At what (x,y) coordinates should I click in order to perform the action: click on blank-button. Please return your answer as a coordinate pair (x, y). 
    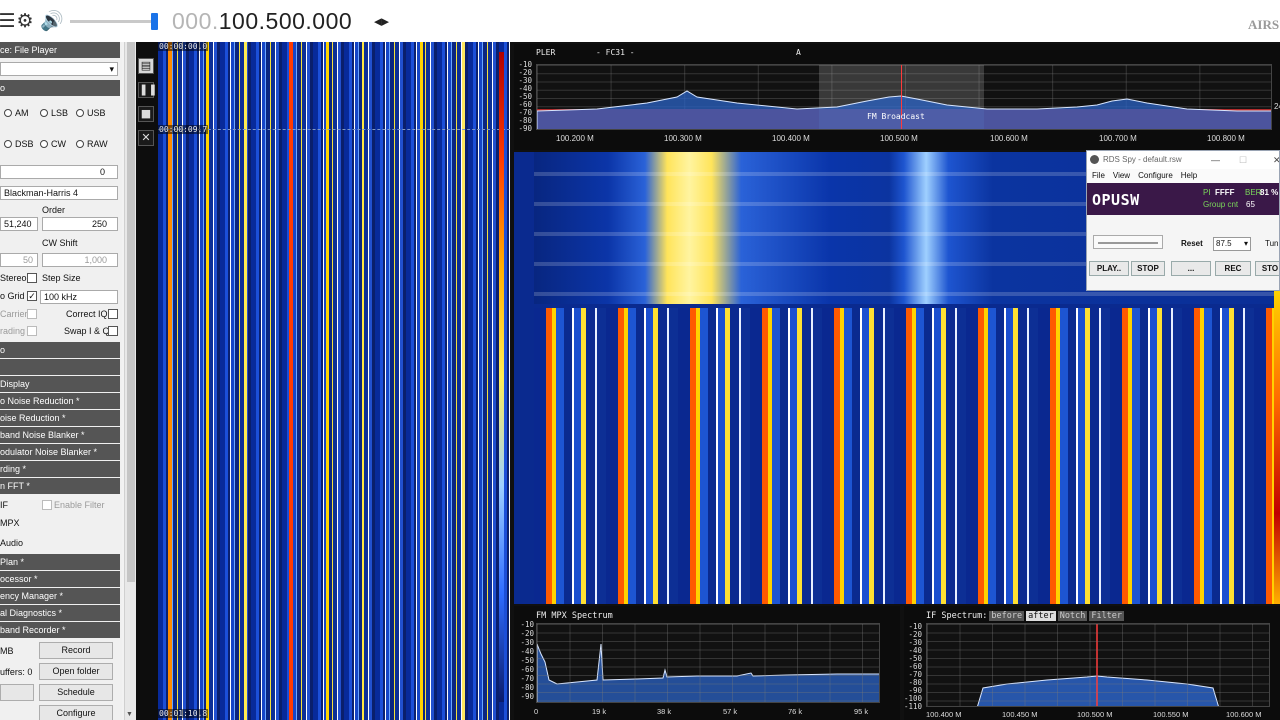
    Looking at the image, I should click on (17, 692).